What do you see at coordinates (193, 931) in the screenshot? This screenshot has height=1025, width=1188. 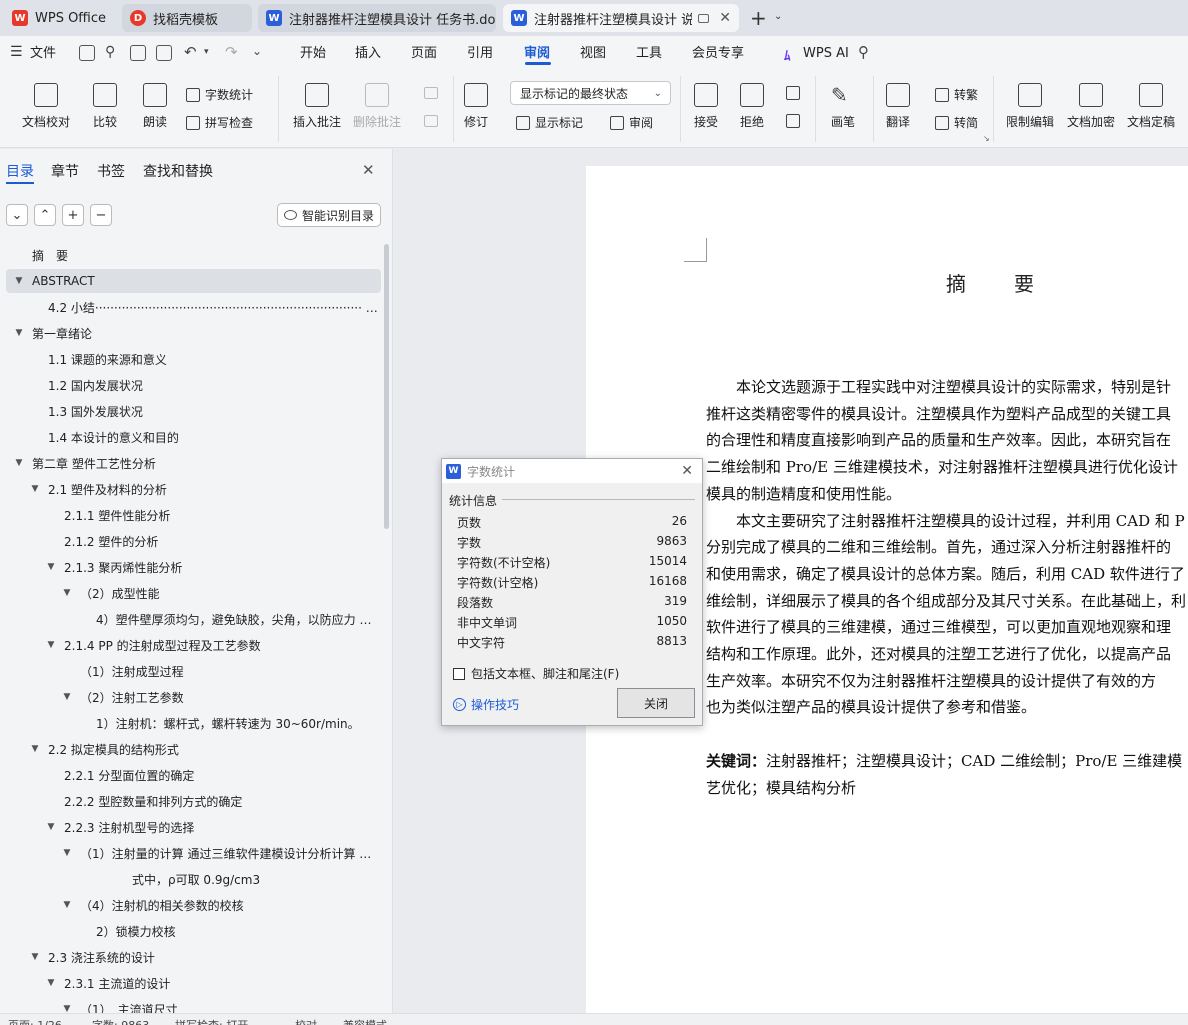 I see `toc-item: ▼2）锁模力校核` at bounding box center [193, 931].